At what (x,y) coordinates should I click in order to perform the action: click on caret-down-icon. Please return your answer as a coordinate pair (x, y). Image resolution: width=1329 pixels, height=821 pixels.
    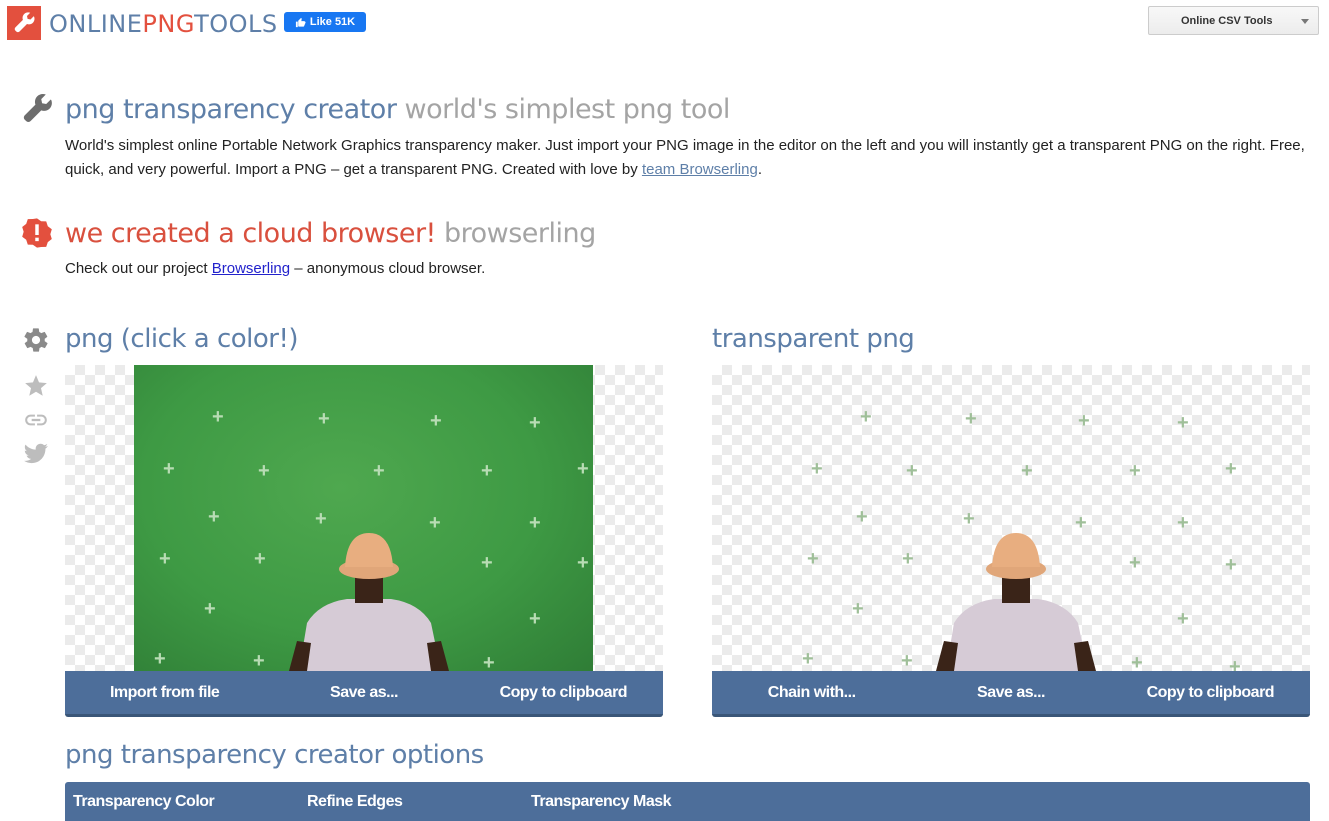
    Looking at the image, I should click on (1305, 21).